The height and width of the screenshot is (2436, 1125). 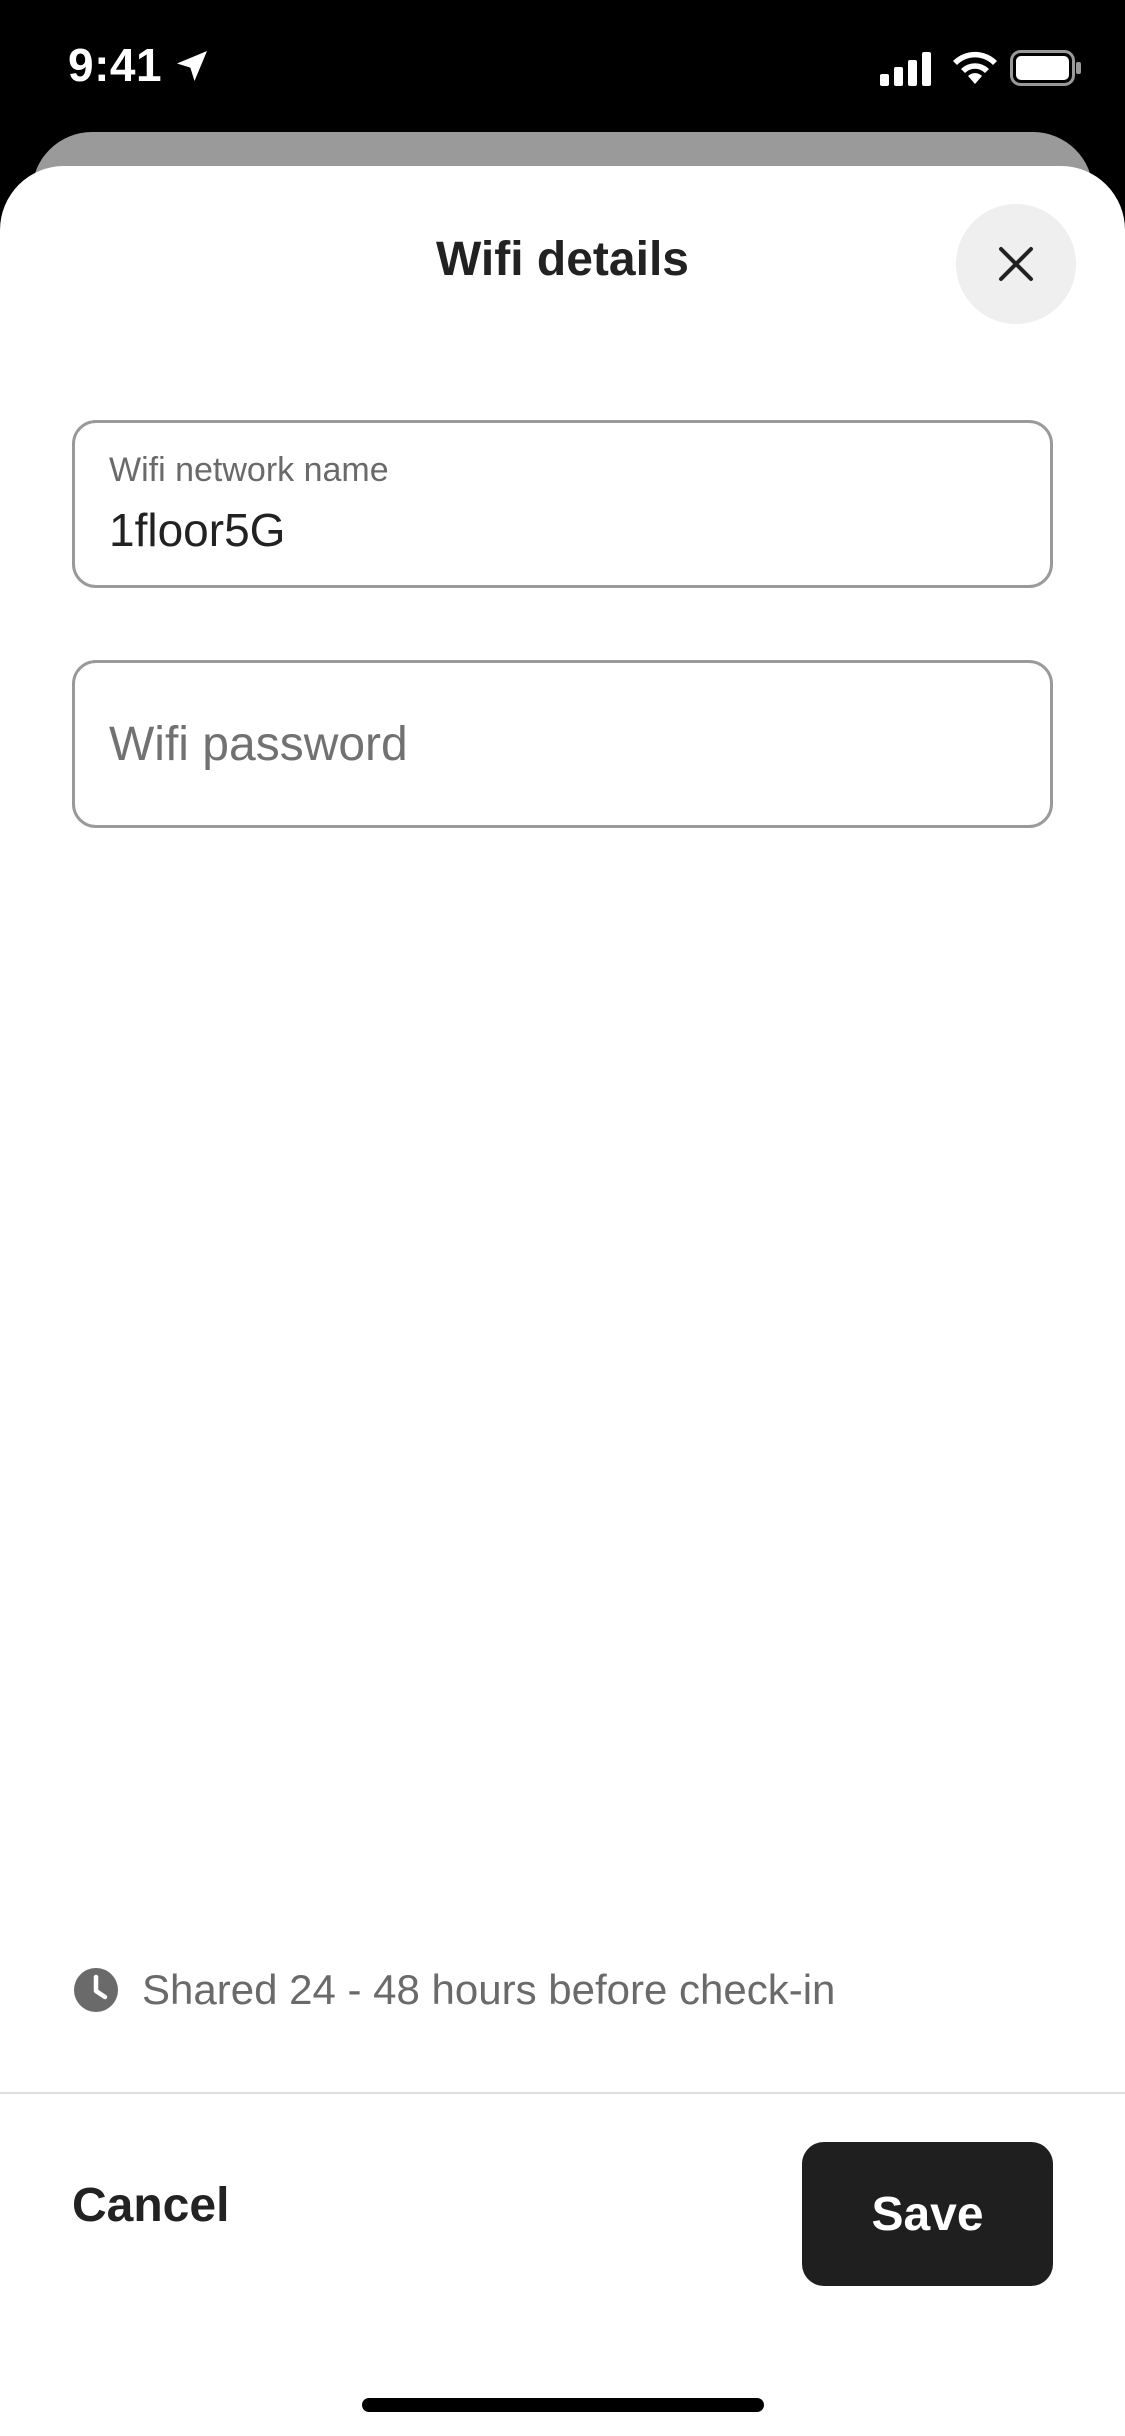 I want to click on wifi-icon, so click(x=975, y=67).